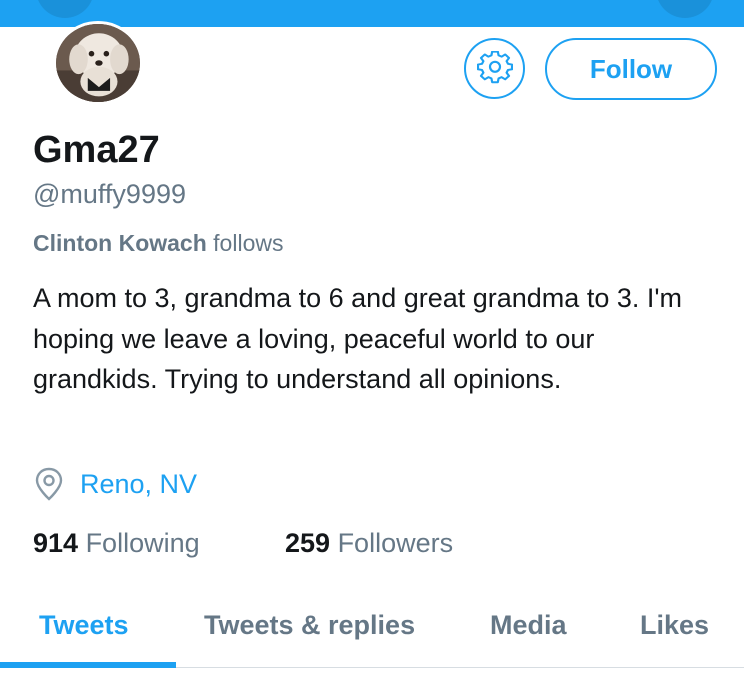  Describe the element at coordinates (139, 543) in the screenshot. I see `following-label: Following` at that location.